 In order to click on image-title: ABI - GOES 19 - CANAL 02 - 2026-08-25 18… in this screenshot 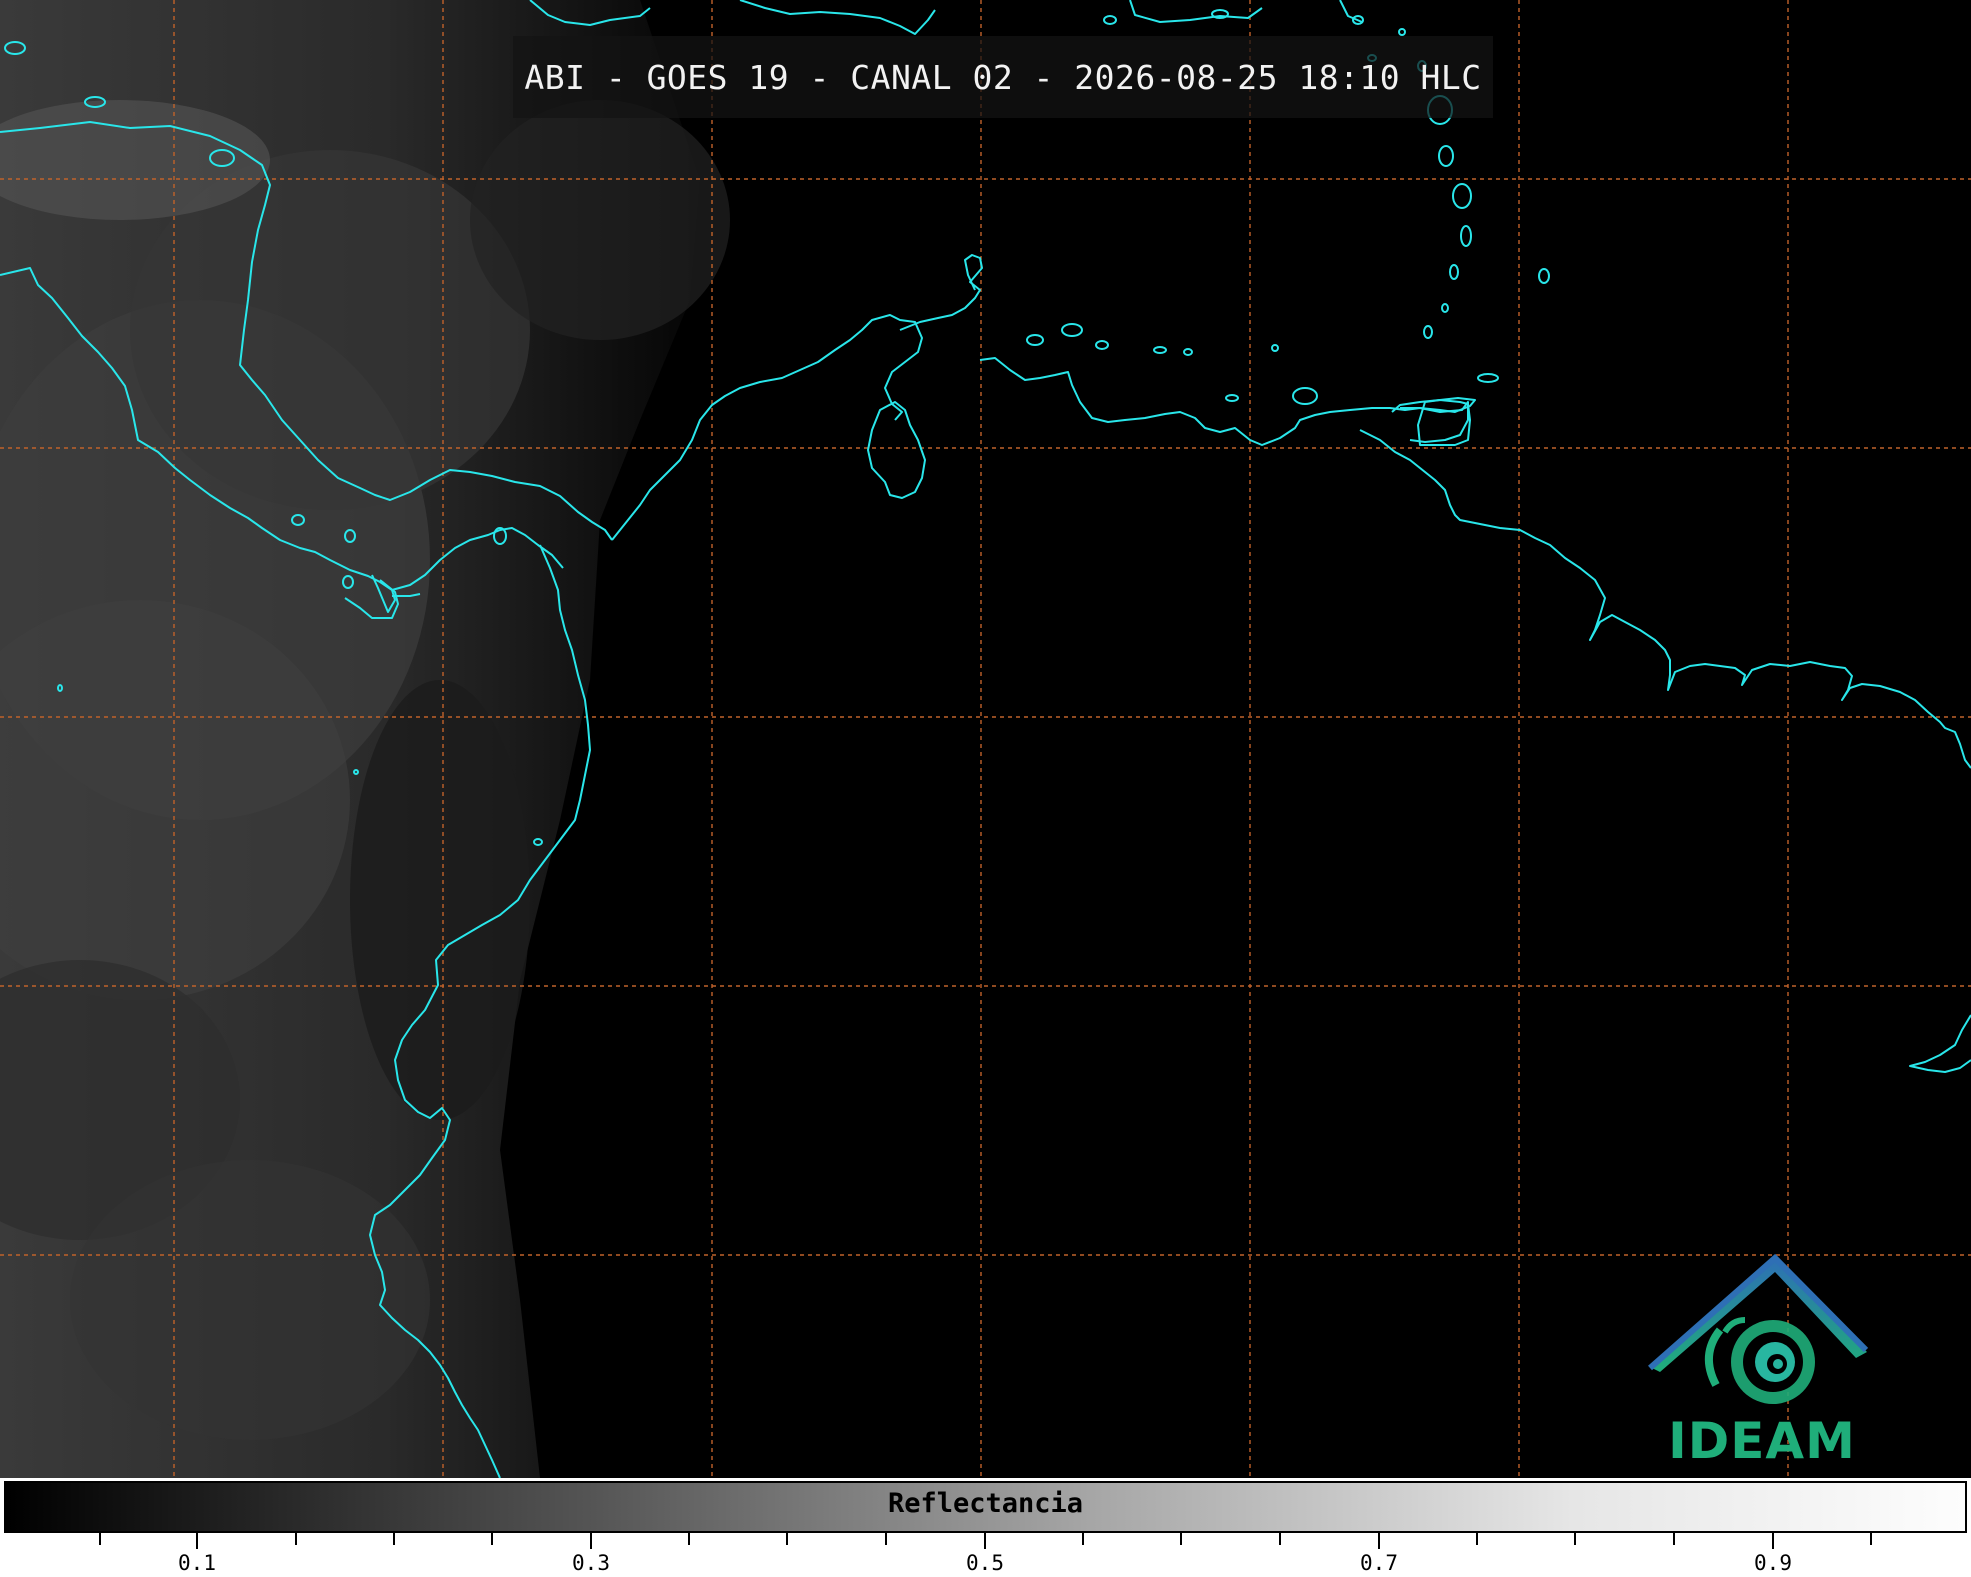, I will do `click(1003, 77)`.